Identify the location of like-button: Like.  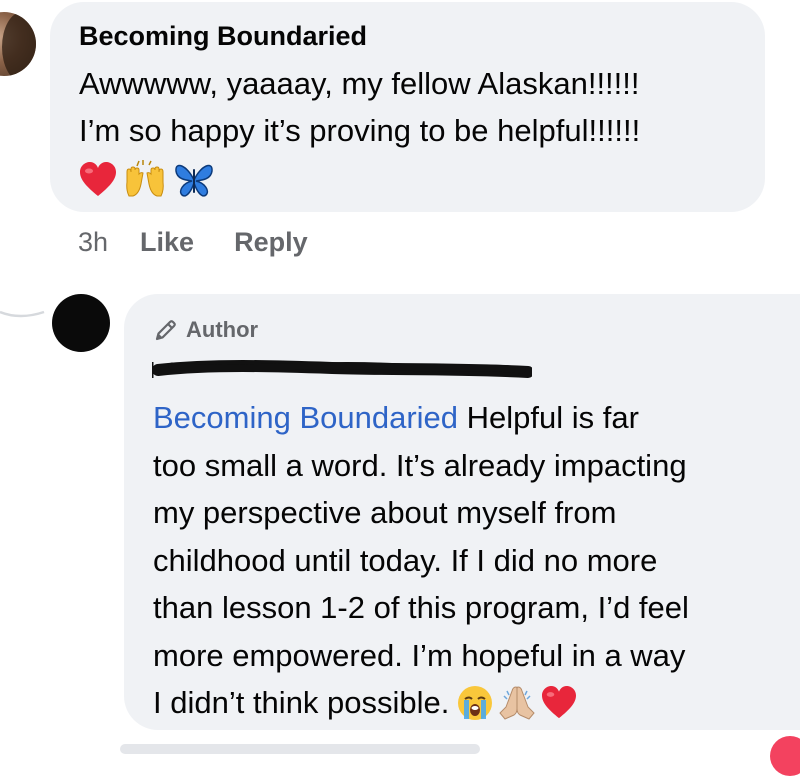
(167, 242).